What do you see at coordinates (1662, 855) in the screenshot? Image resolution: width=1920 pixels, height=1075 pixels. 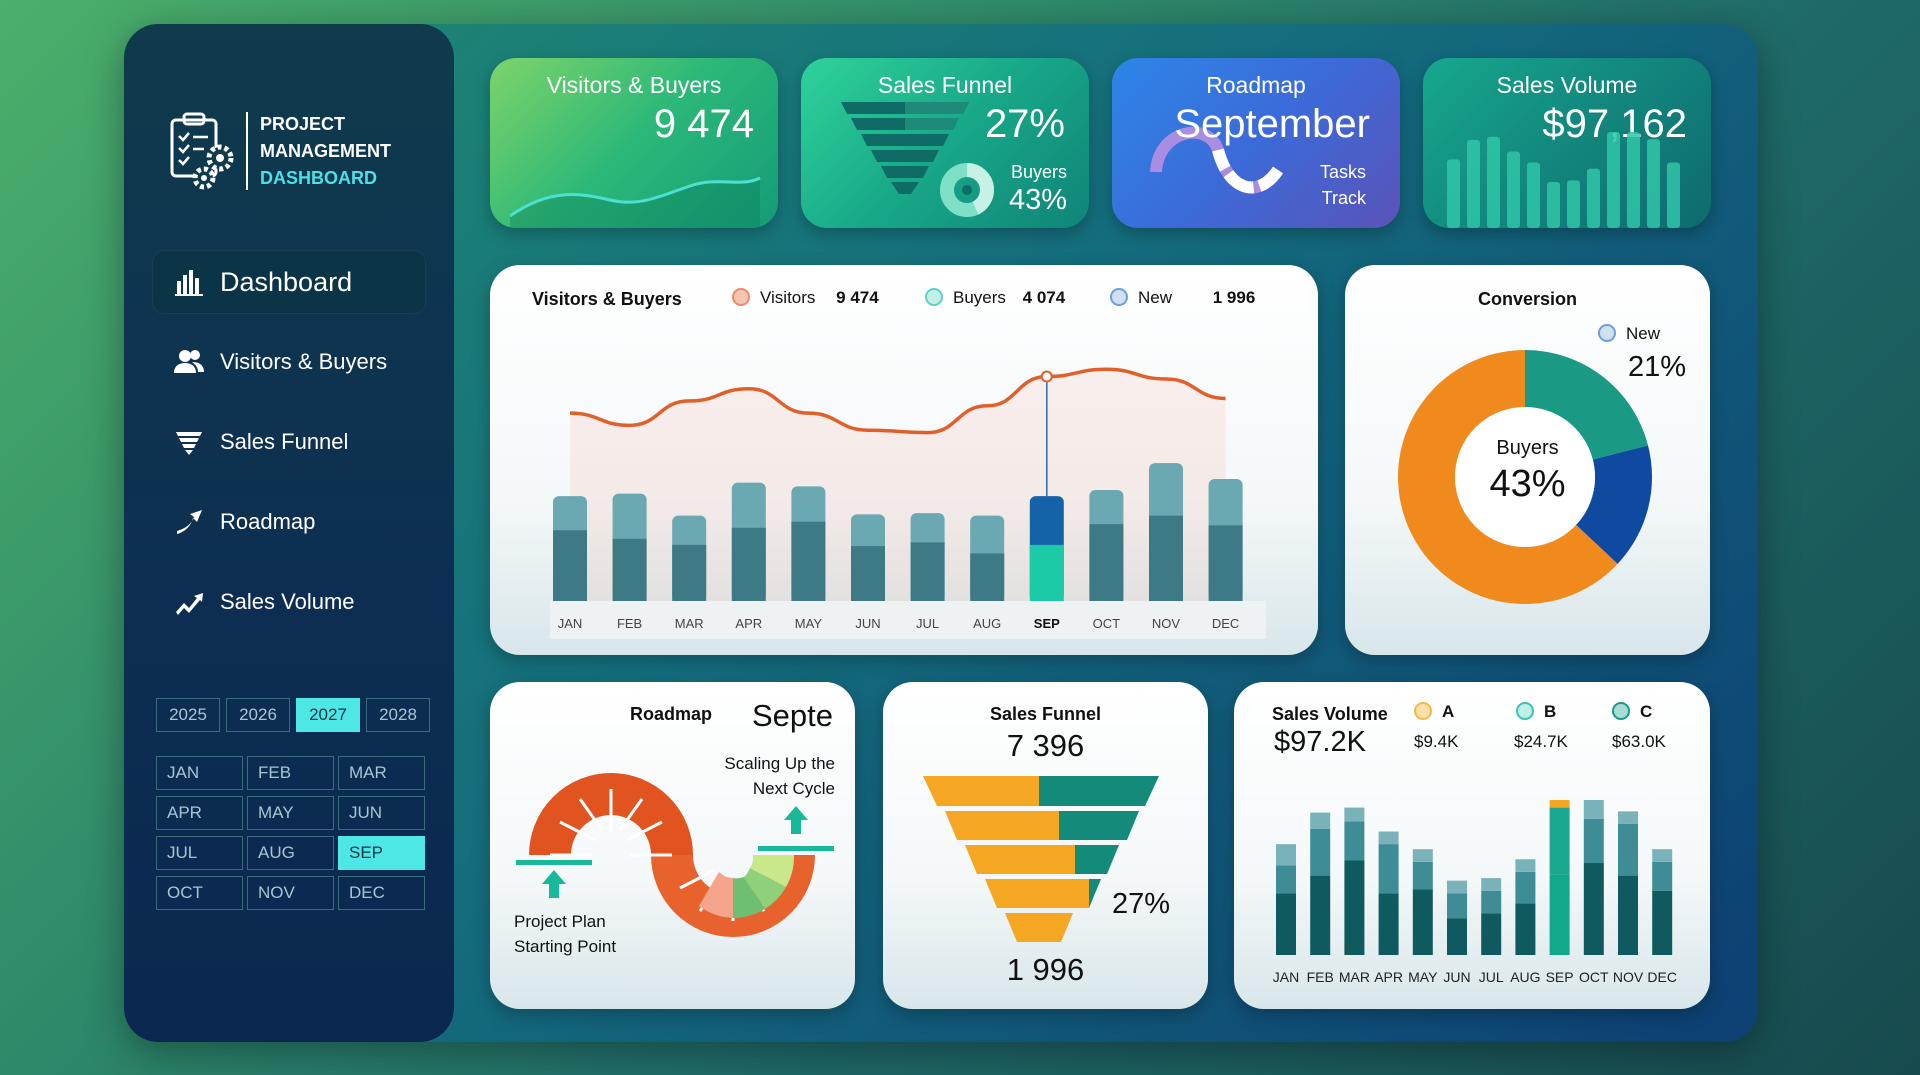 I see `bar-a-dec` at bounding box center [1662, 855].